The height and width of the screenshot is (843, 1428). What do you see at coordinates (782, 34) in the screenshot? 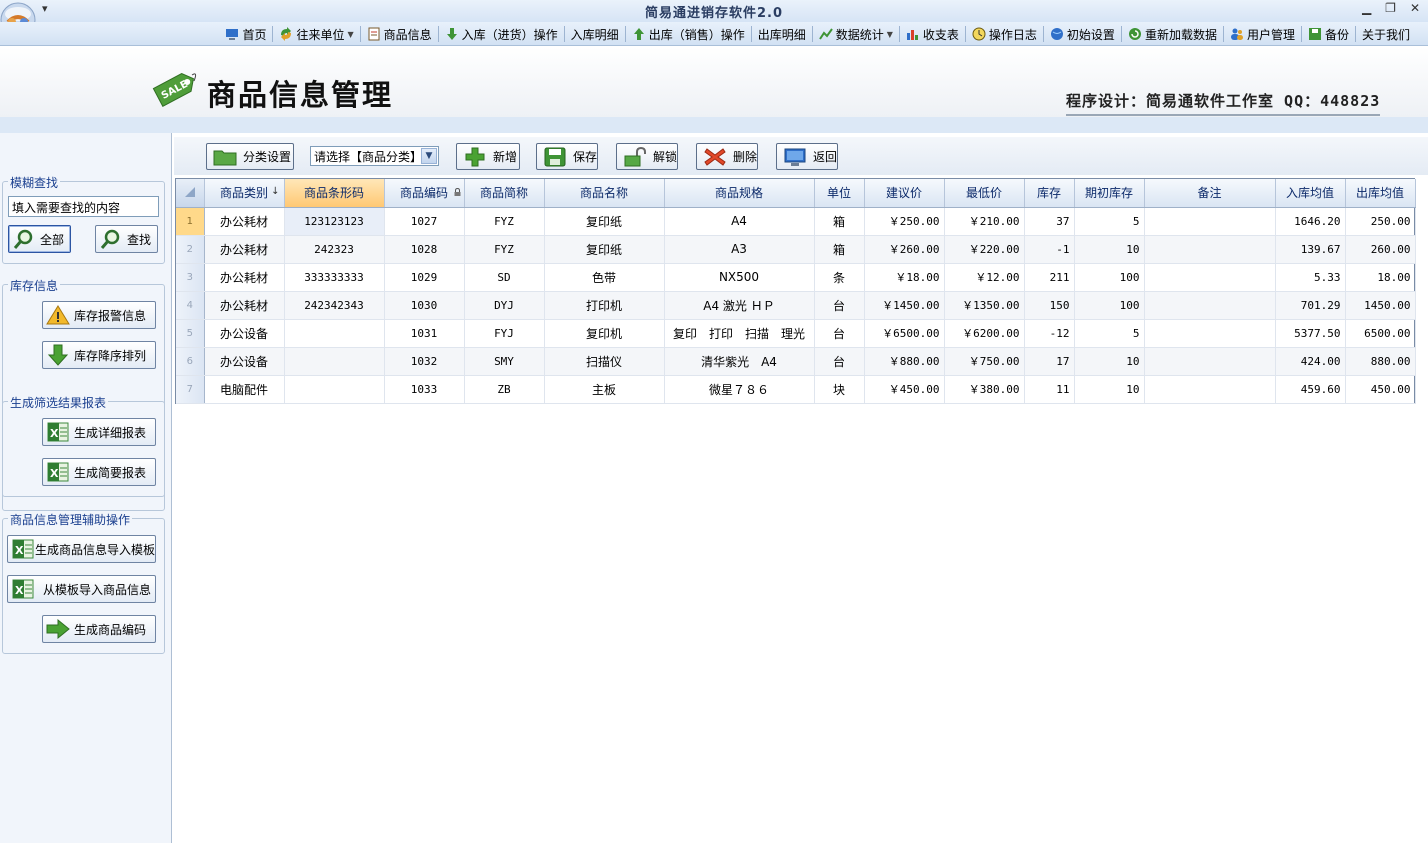
I see `menu-item: 出库明细` at bounding box center [782, 34].